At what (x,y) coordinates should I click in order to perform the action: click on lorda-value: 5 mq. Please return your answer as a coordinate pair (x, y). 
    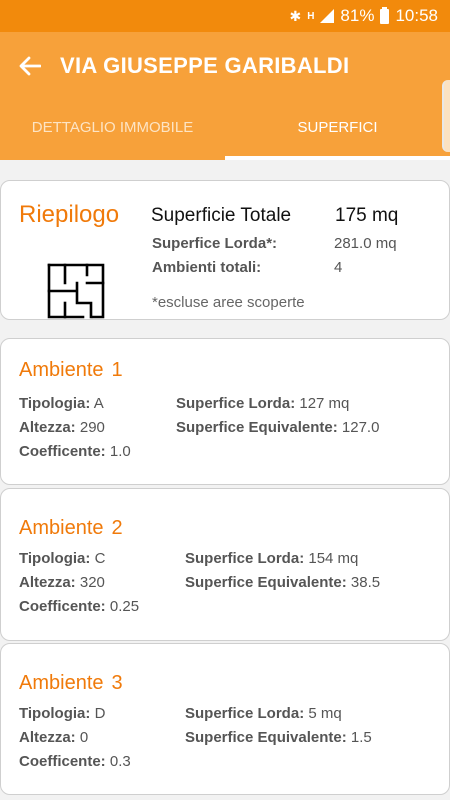
    Looking at the image, I should click on (325, 713).